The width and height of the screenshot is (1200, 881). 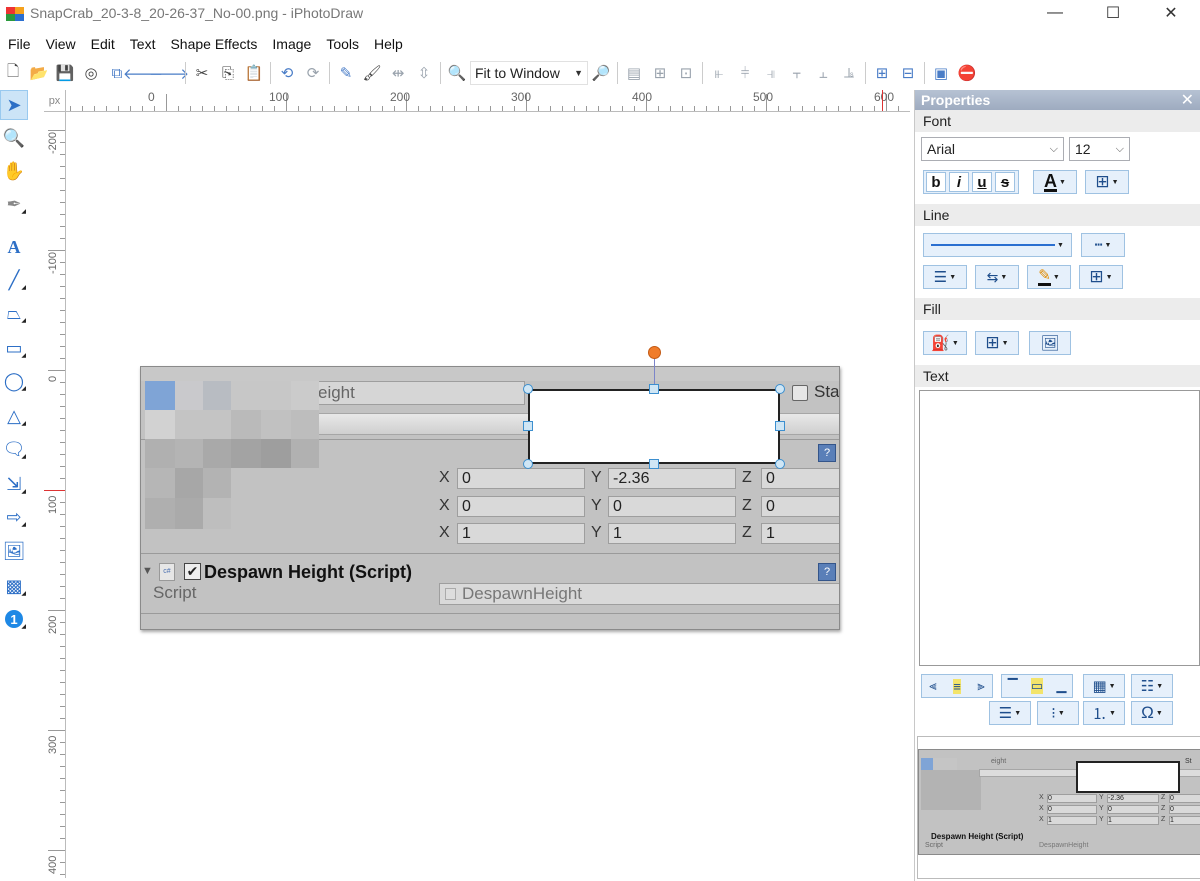 I want to click on indent-button: ☰ ▼, so click(x=1010, y=713).